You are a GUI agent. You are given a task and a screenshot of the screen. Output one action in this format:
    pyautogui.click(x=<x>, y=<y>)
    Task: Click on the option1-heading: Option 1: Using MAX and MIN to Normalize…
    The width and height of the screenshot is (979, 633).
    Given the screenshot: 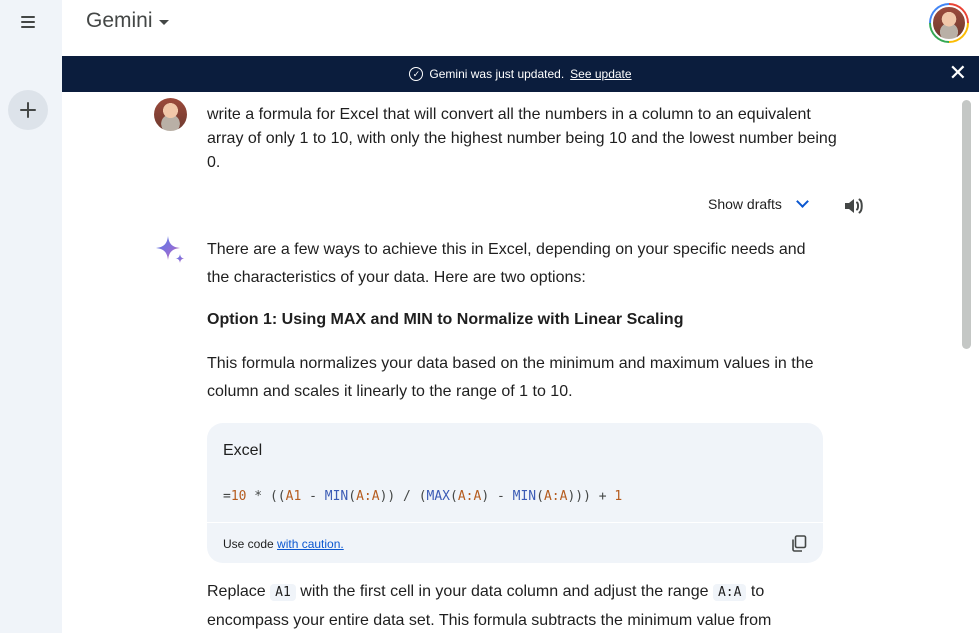 What is the action you would take?
    pyautogui.click(x=445, y=319)
    